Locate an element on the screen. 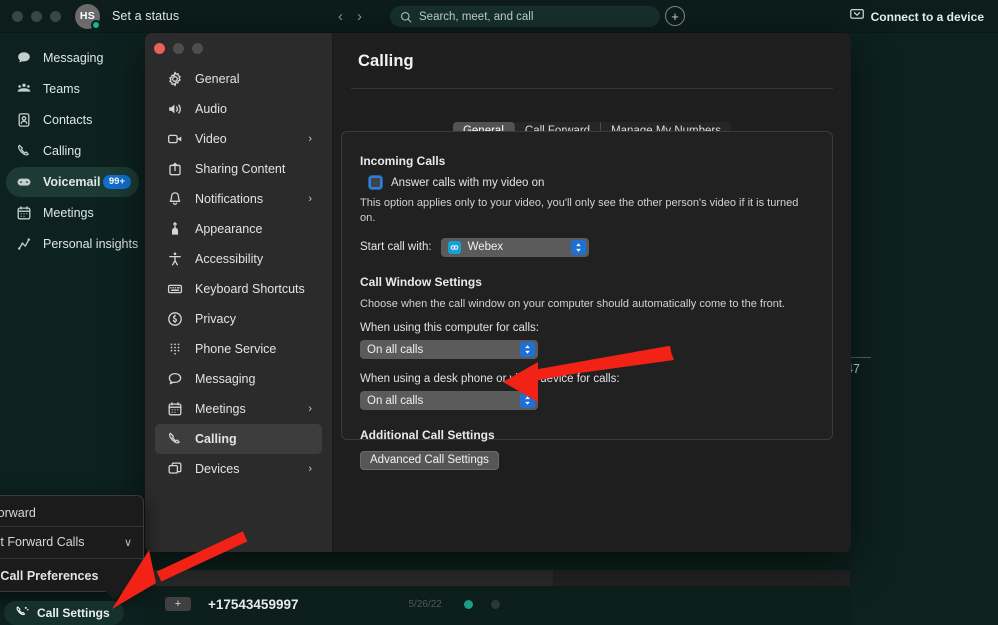  background-detail-pane is located at coordinates (924, 329).